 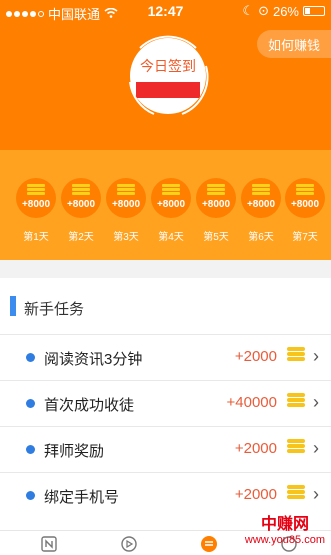 I want to click on day-item: +8000 第1天, so click(x=36, y=210).